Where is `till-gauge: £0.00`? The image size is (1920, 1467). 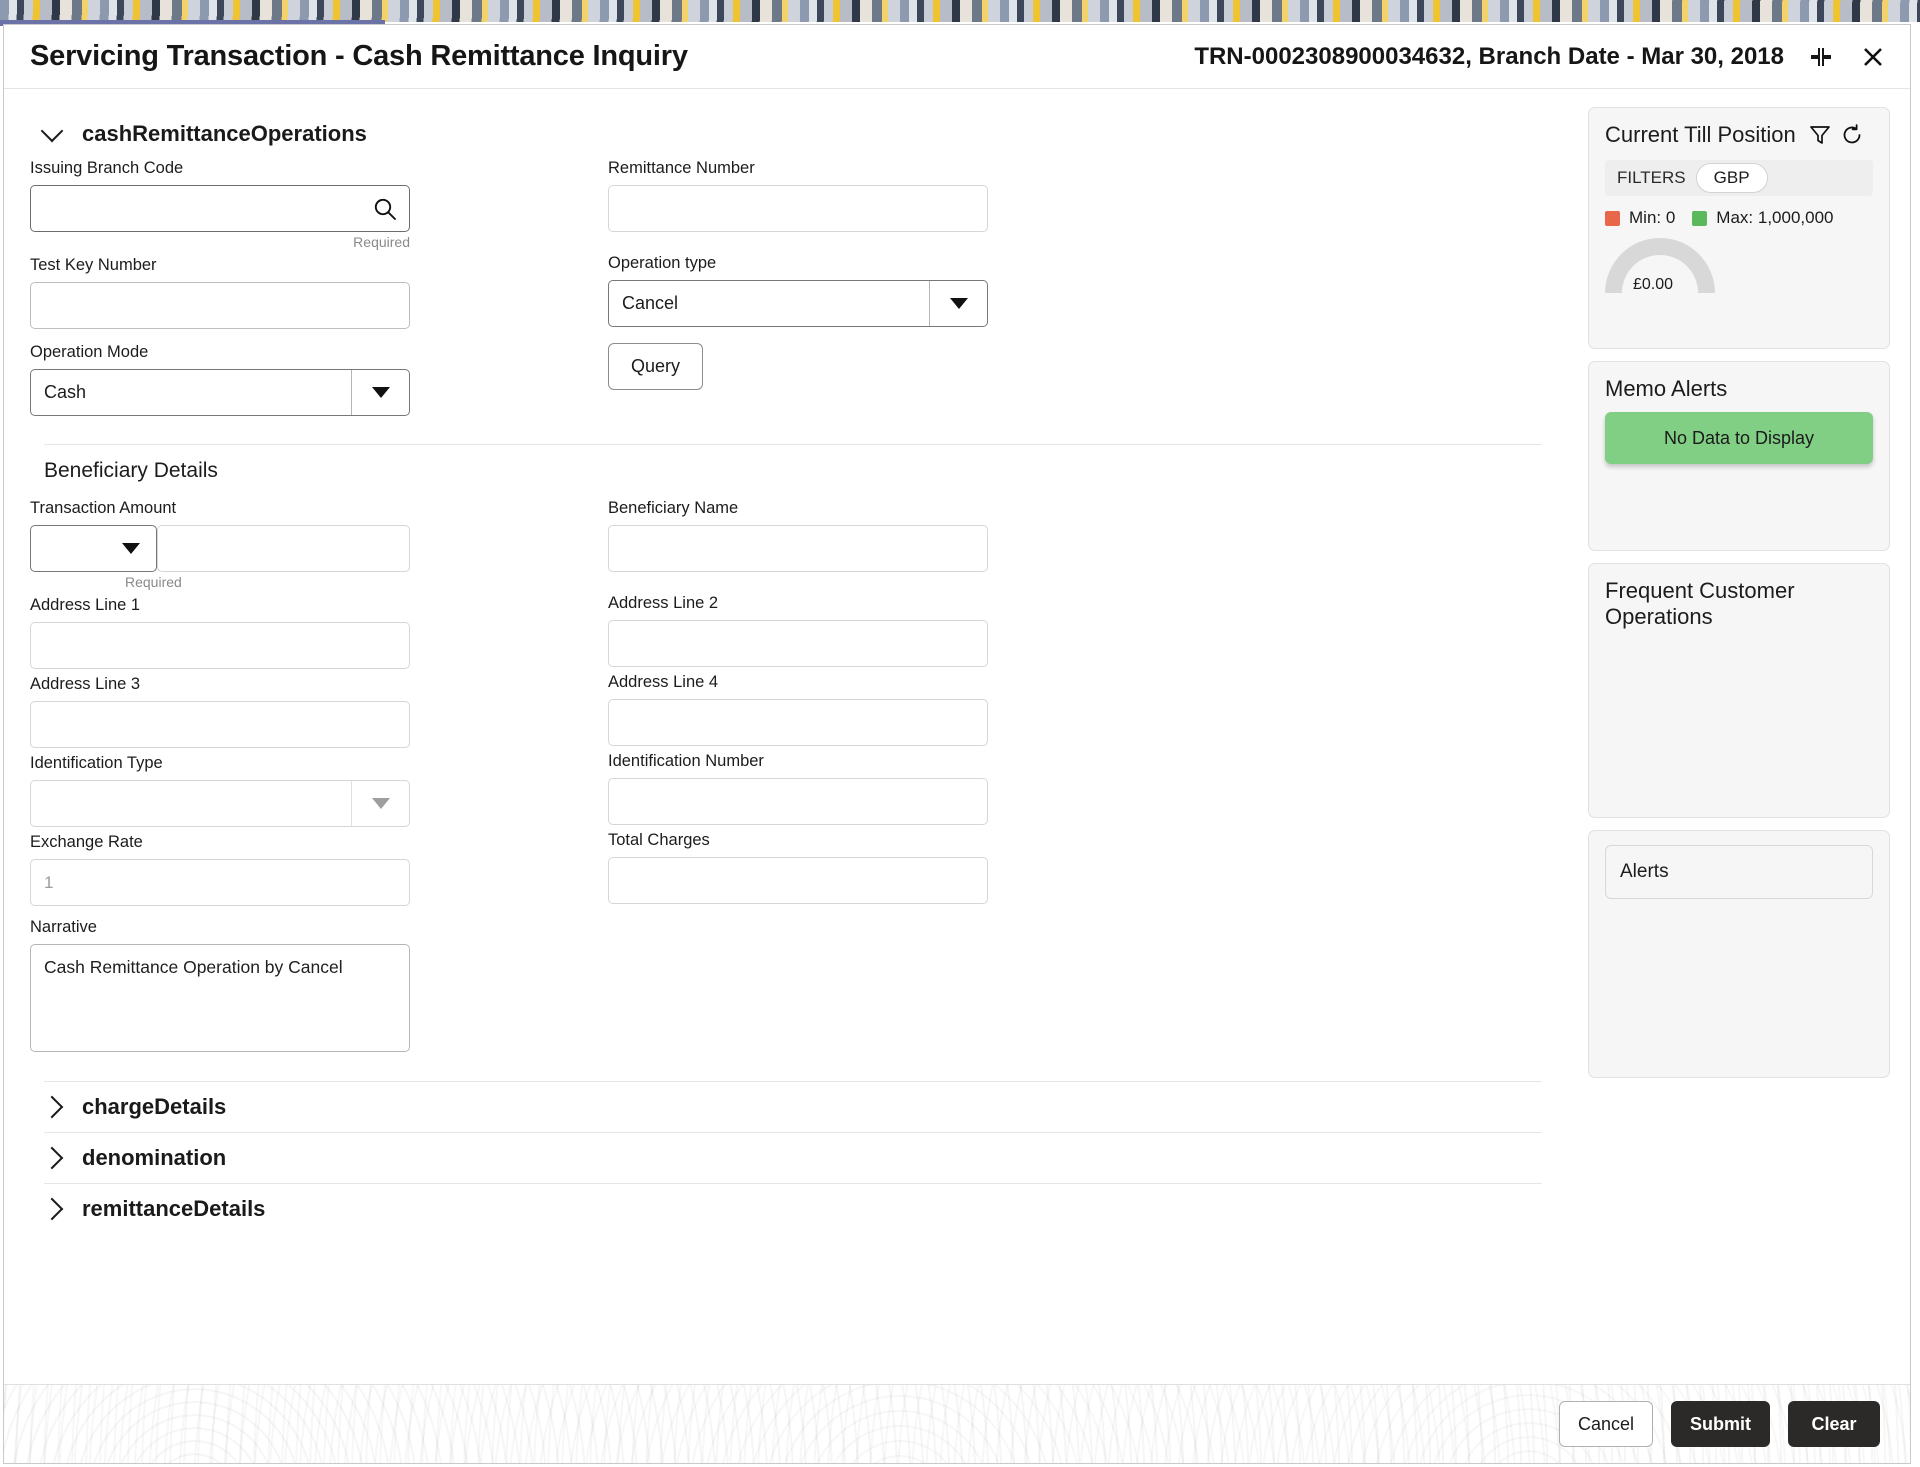
till-gauge: £0.00 is located at coordinates (1660, 269).